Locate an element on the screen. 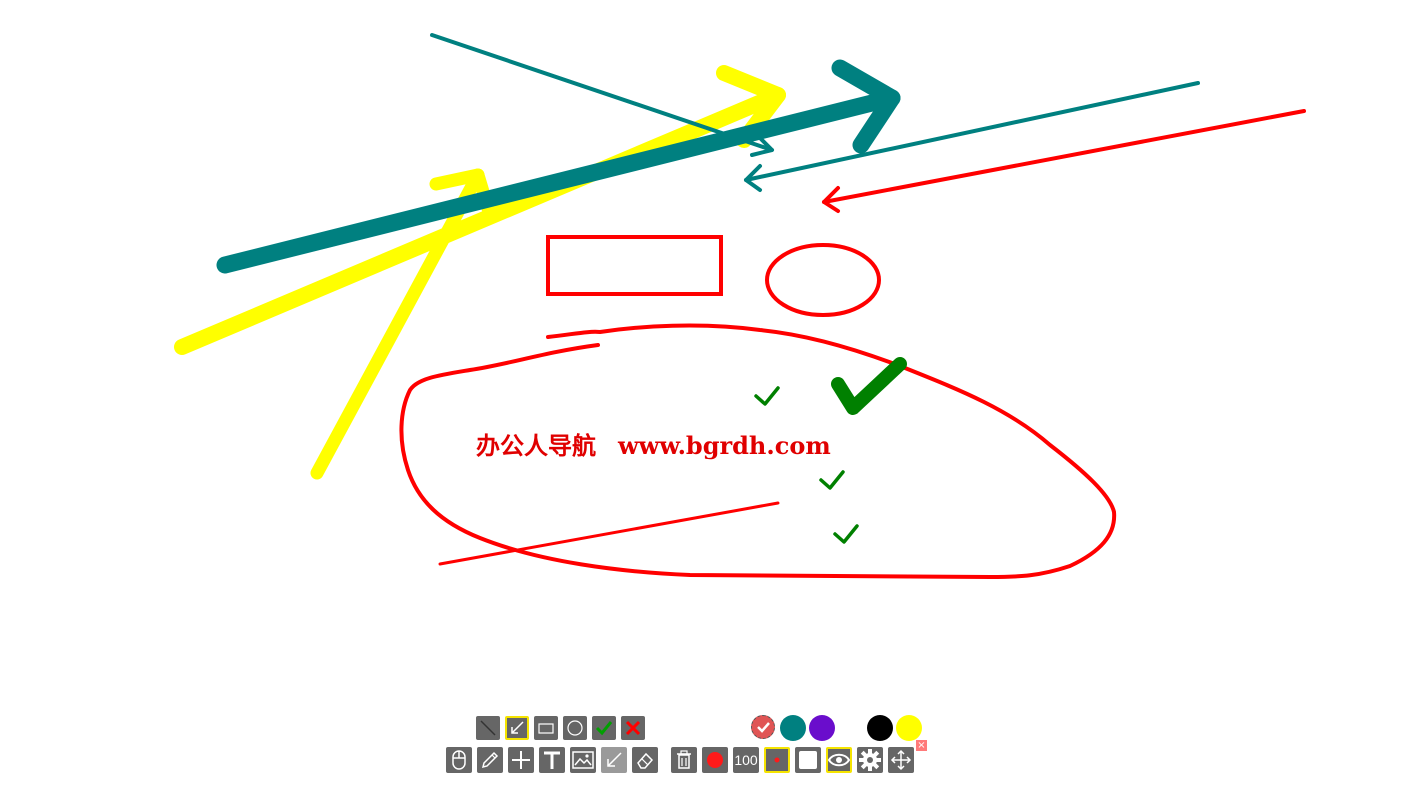 Image resolution: width=1421 pixels, height=792 pixels. settings-button is located at coordinates (870, 760).